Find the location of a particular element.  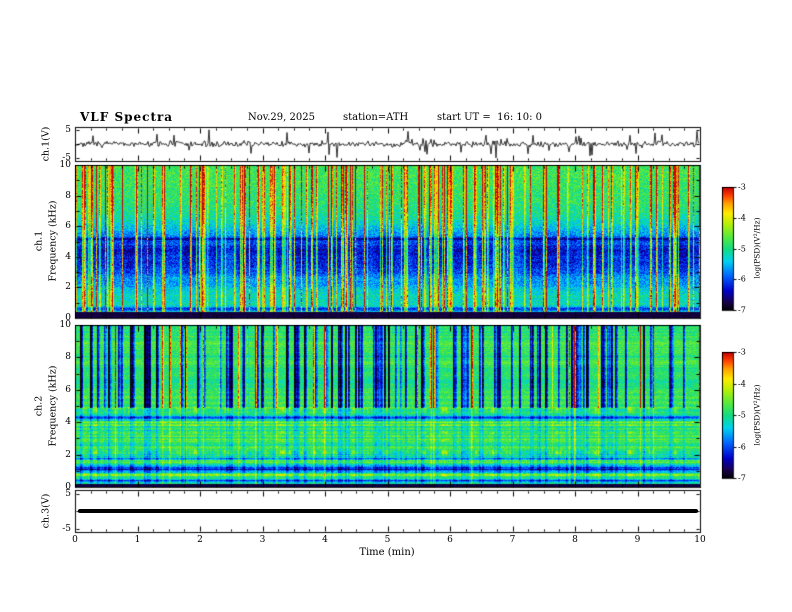

tick-label: 9 is located at coordinates (637, 540).